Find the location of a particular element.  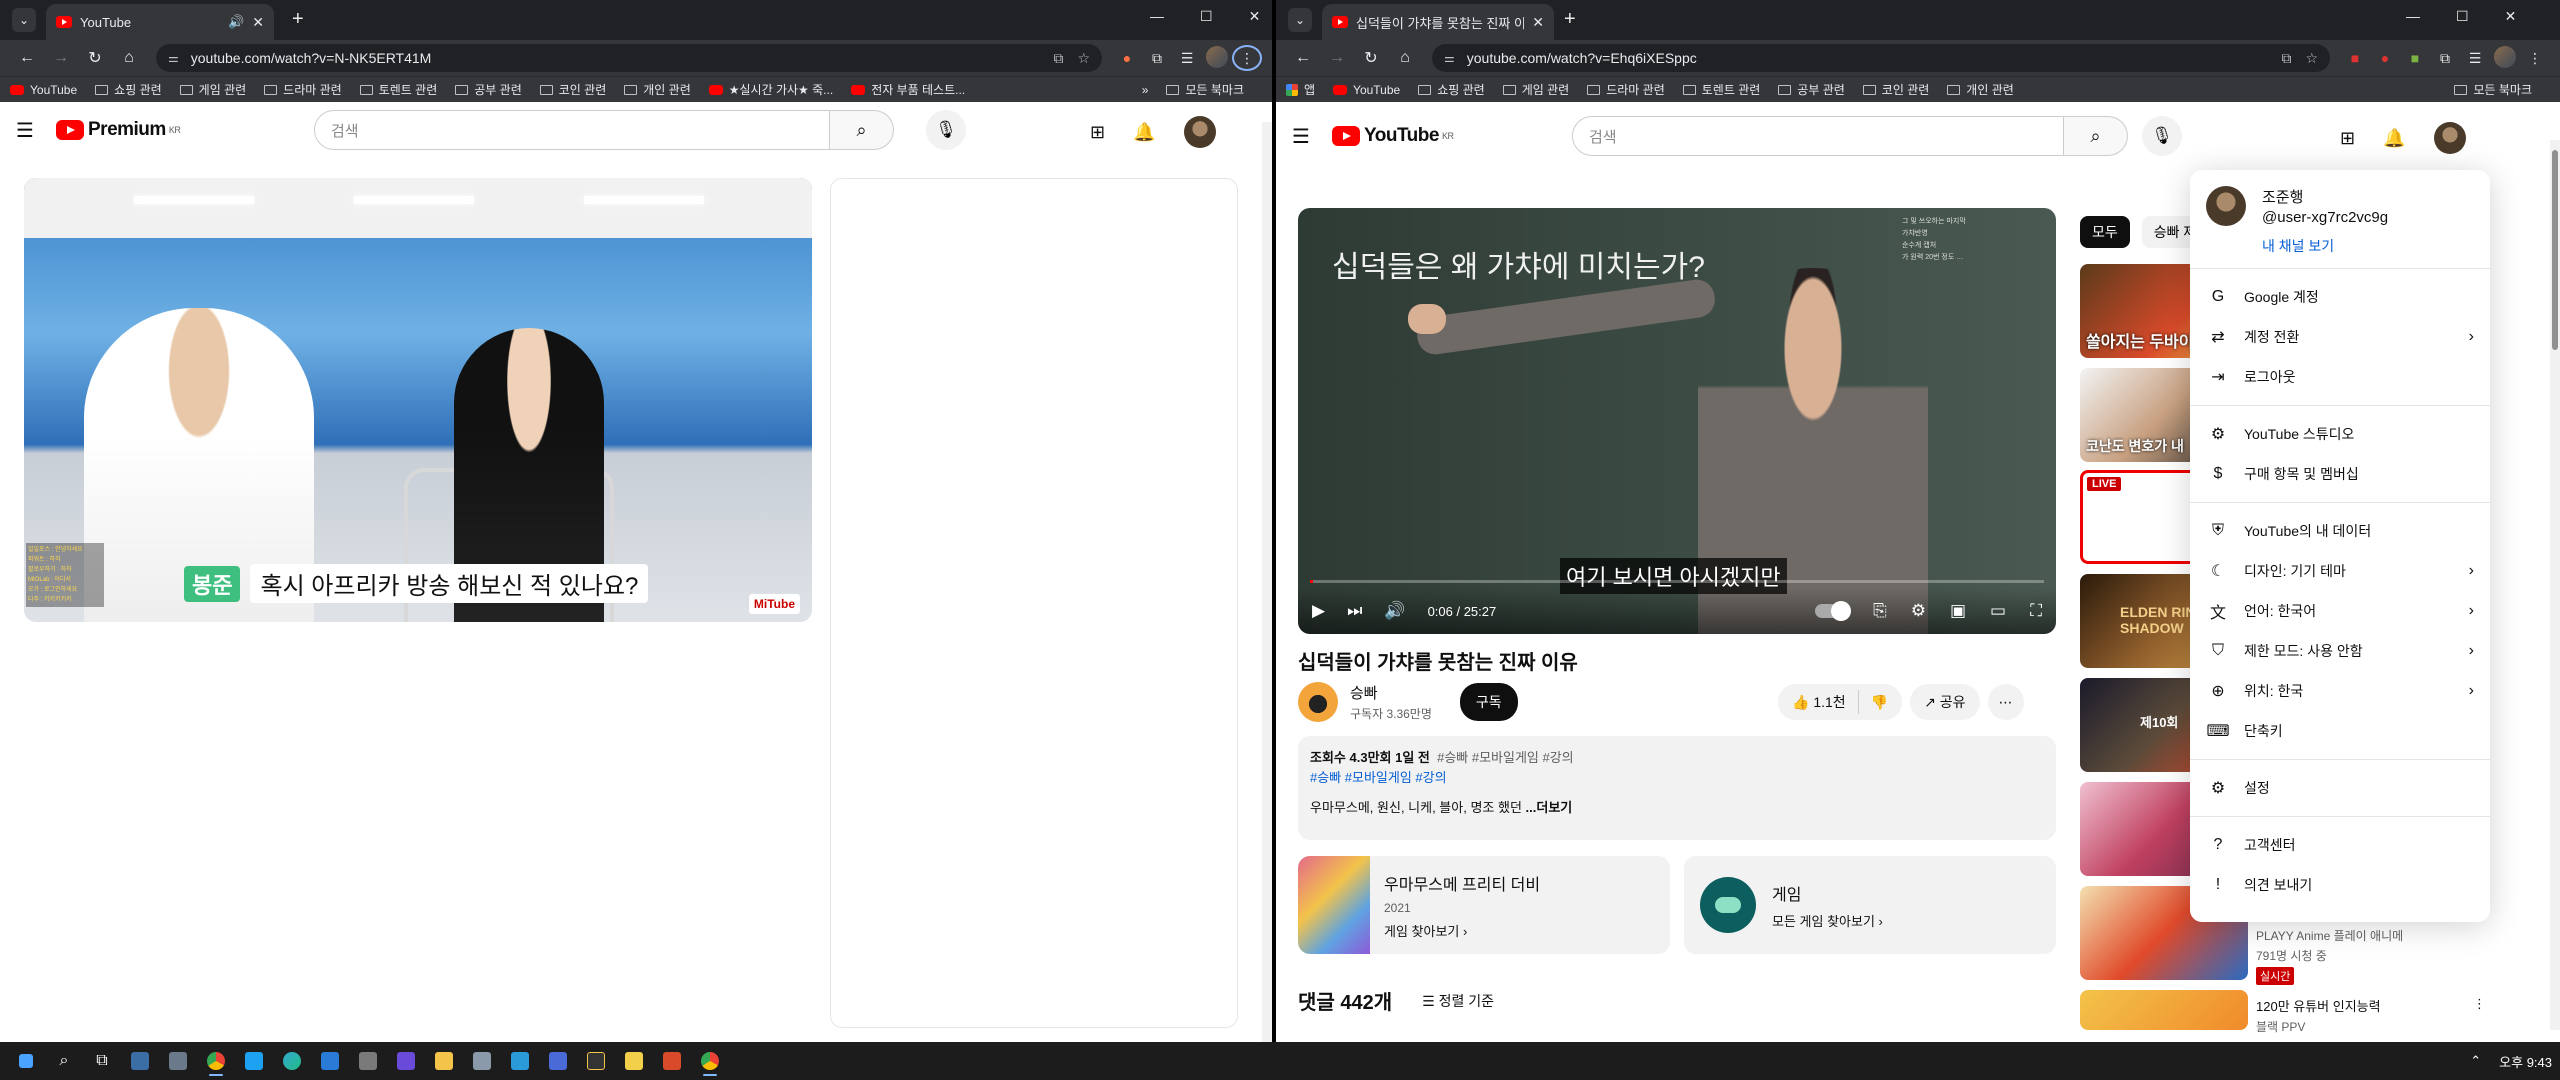

miniplayer-icon: ▣ is located at coordinates (1958, 611).